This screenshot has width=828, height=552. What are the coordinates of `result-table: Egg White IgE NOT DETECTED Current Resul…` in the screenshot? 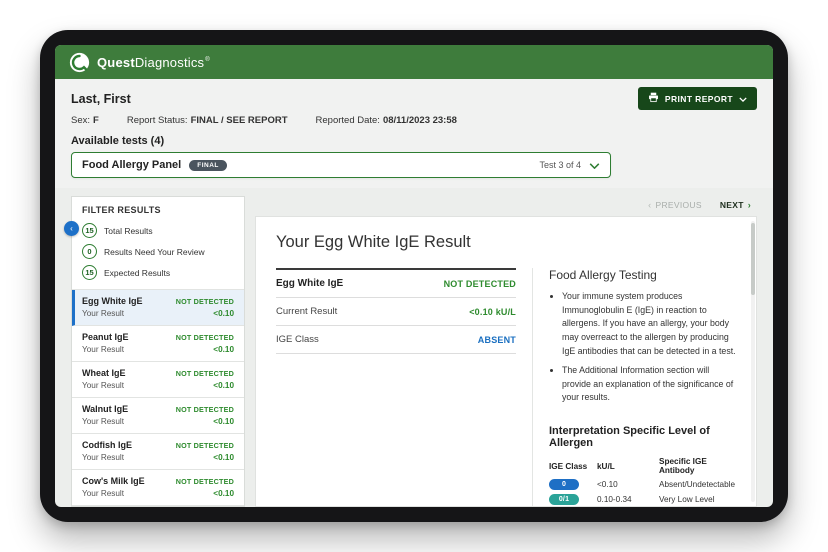 It's located at (396, 311).